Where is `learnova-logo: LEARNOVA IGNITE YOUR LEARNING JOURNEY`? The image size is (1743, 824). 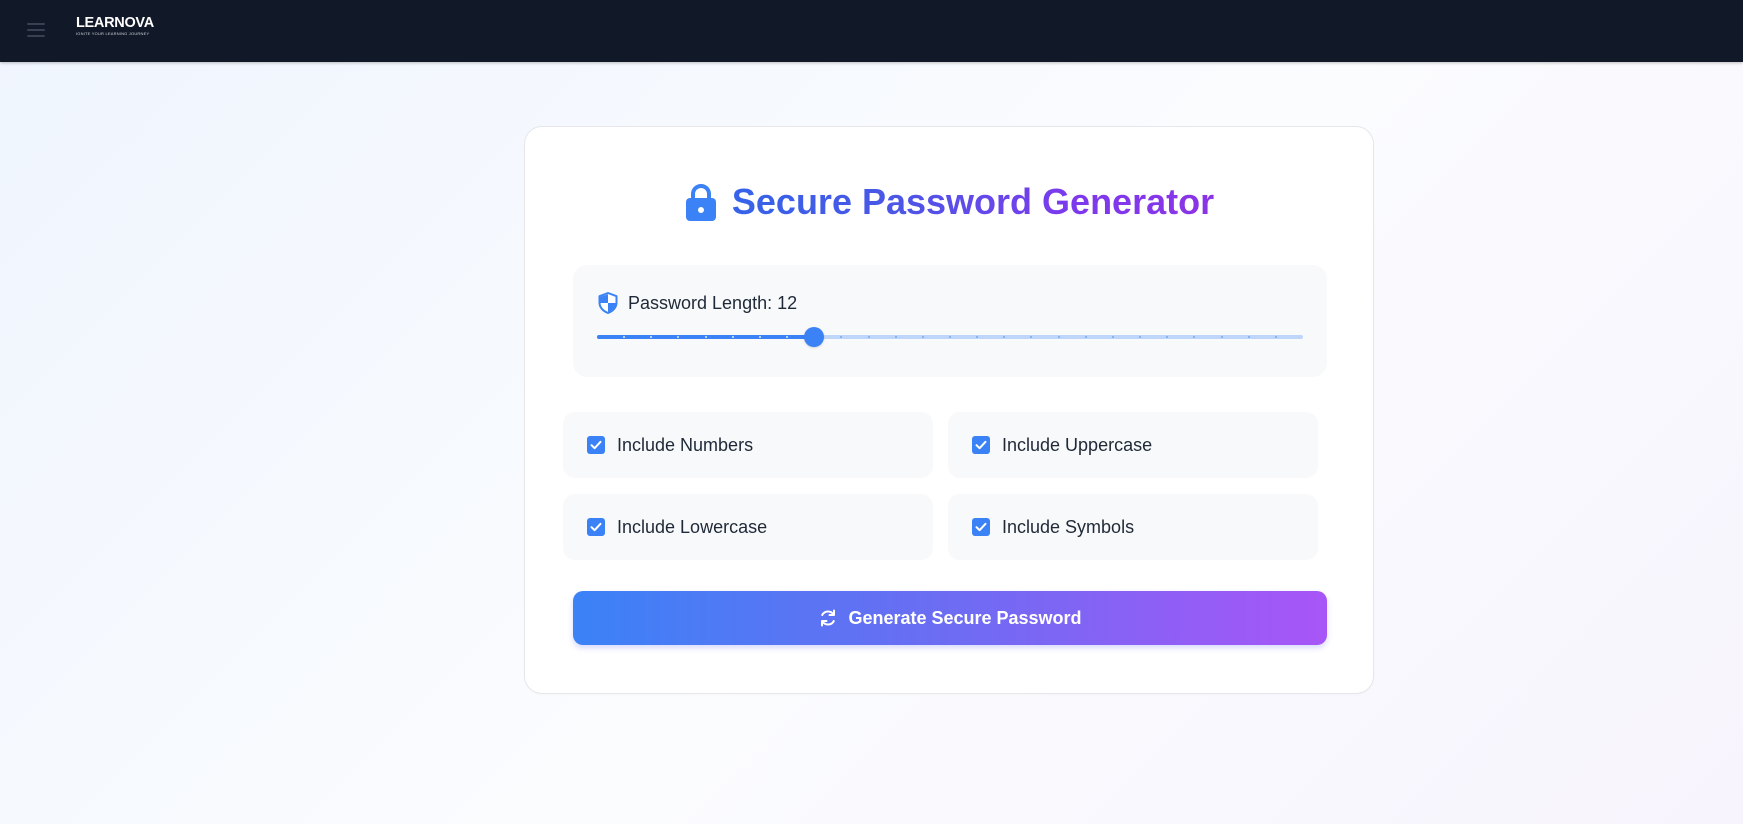 learnova-logo: LEARNOVA IGNITE YOUR LEARNING JOURNEY is located at coordinates (115, 25).